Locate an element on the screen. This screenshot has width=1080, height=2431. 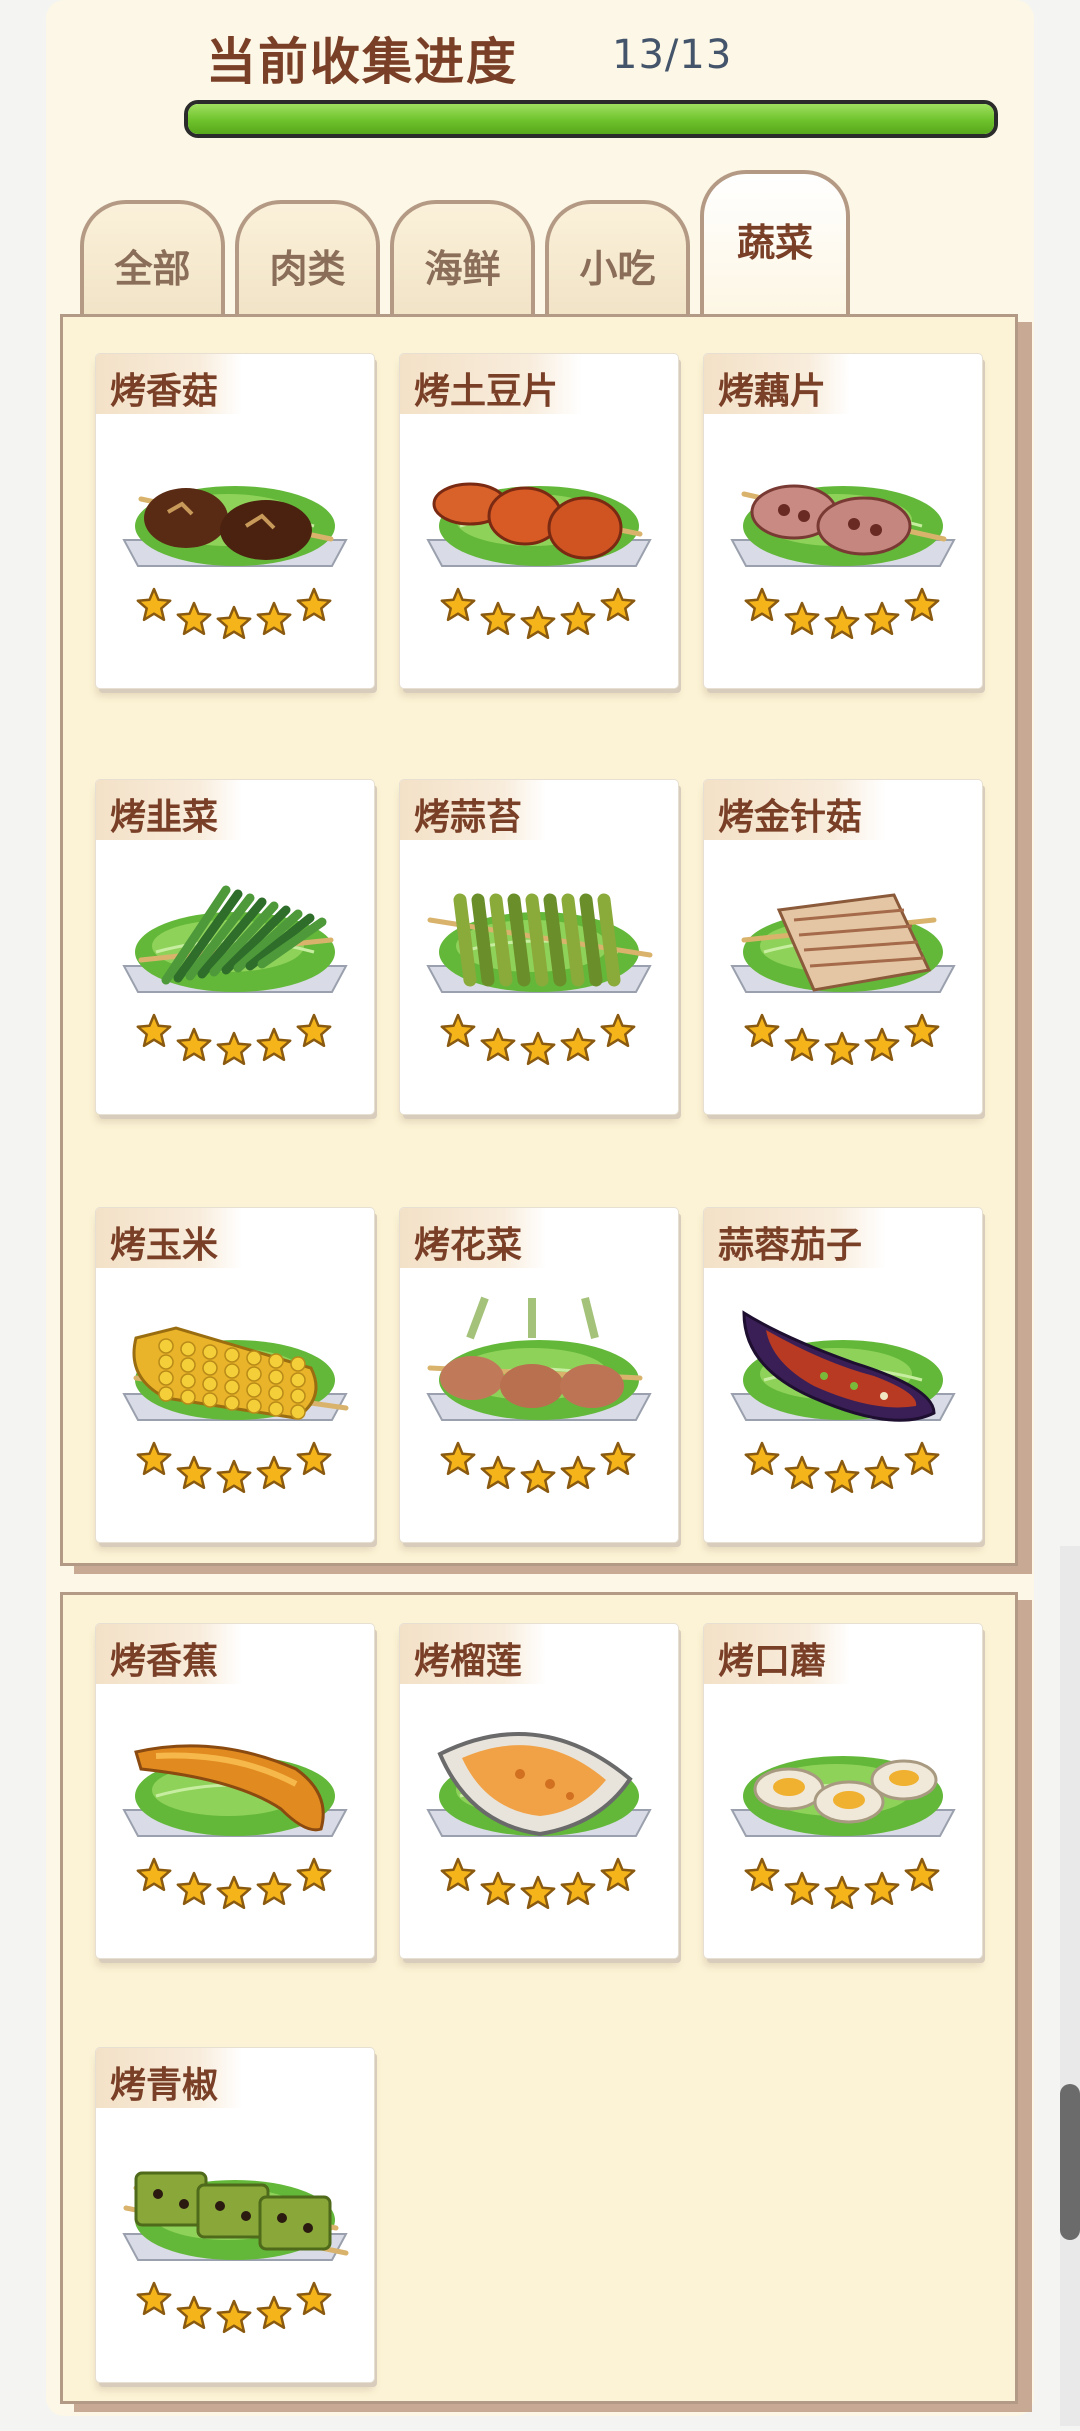
tab-snacks: 小吃 is located at coordinates (617, 258).